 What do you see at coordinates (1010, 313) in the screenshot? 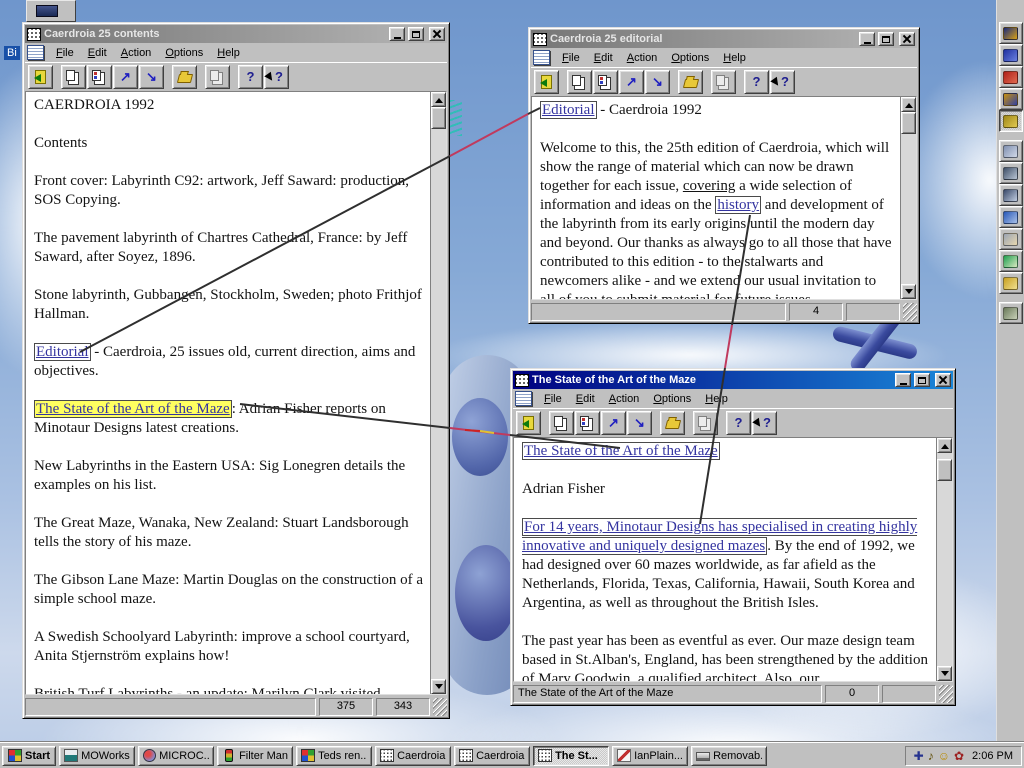
I see `wallet-tool-icon` at bounding box center [1010, 313].